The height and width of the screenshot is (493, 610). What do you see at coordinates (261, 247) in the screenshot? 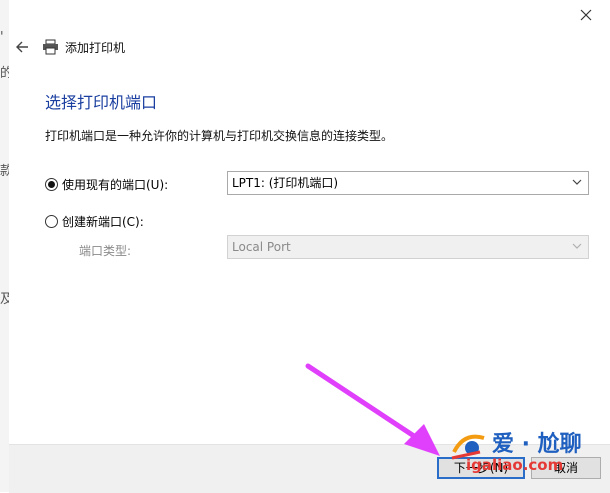
I see `port-type-value: Local Port` at bounding box center [261, 247].